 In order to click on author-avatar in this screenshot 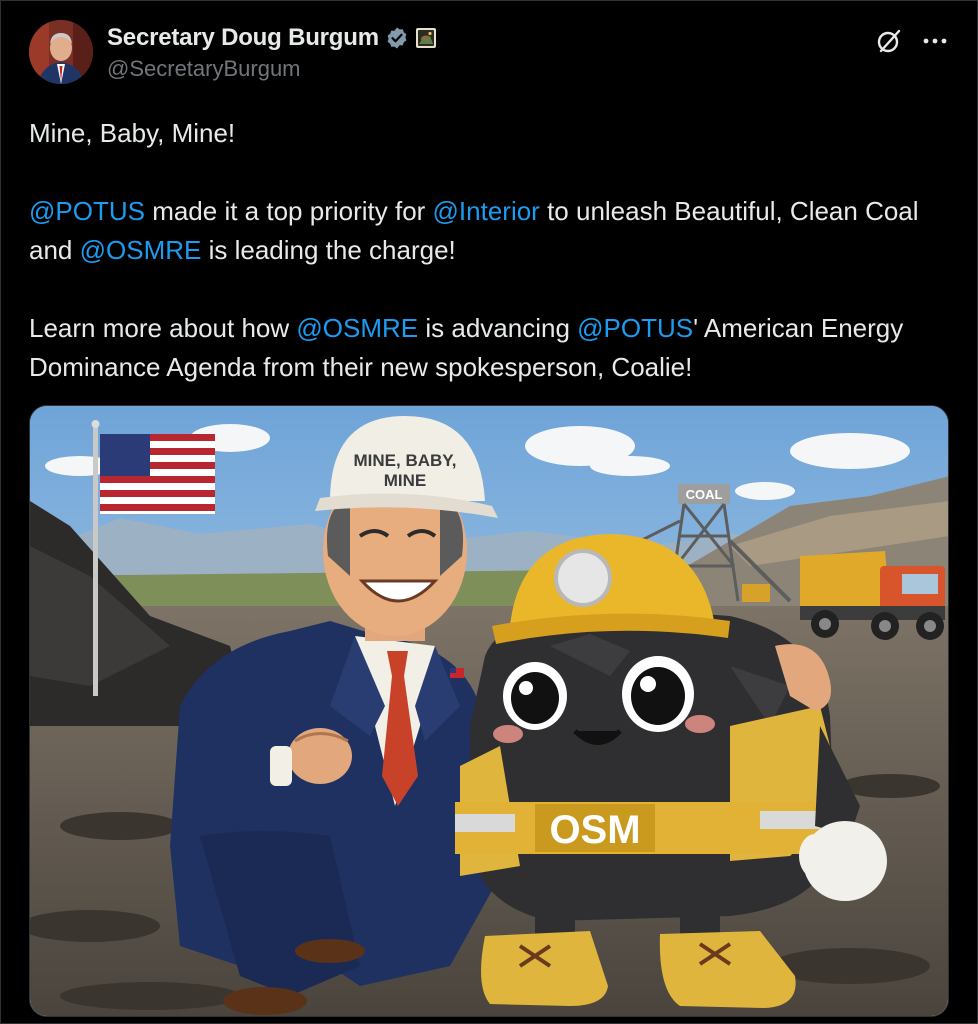, I will do `click(61, 52)`.